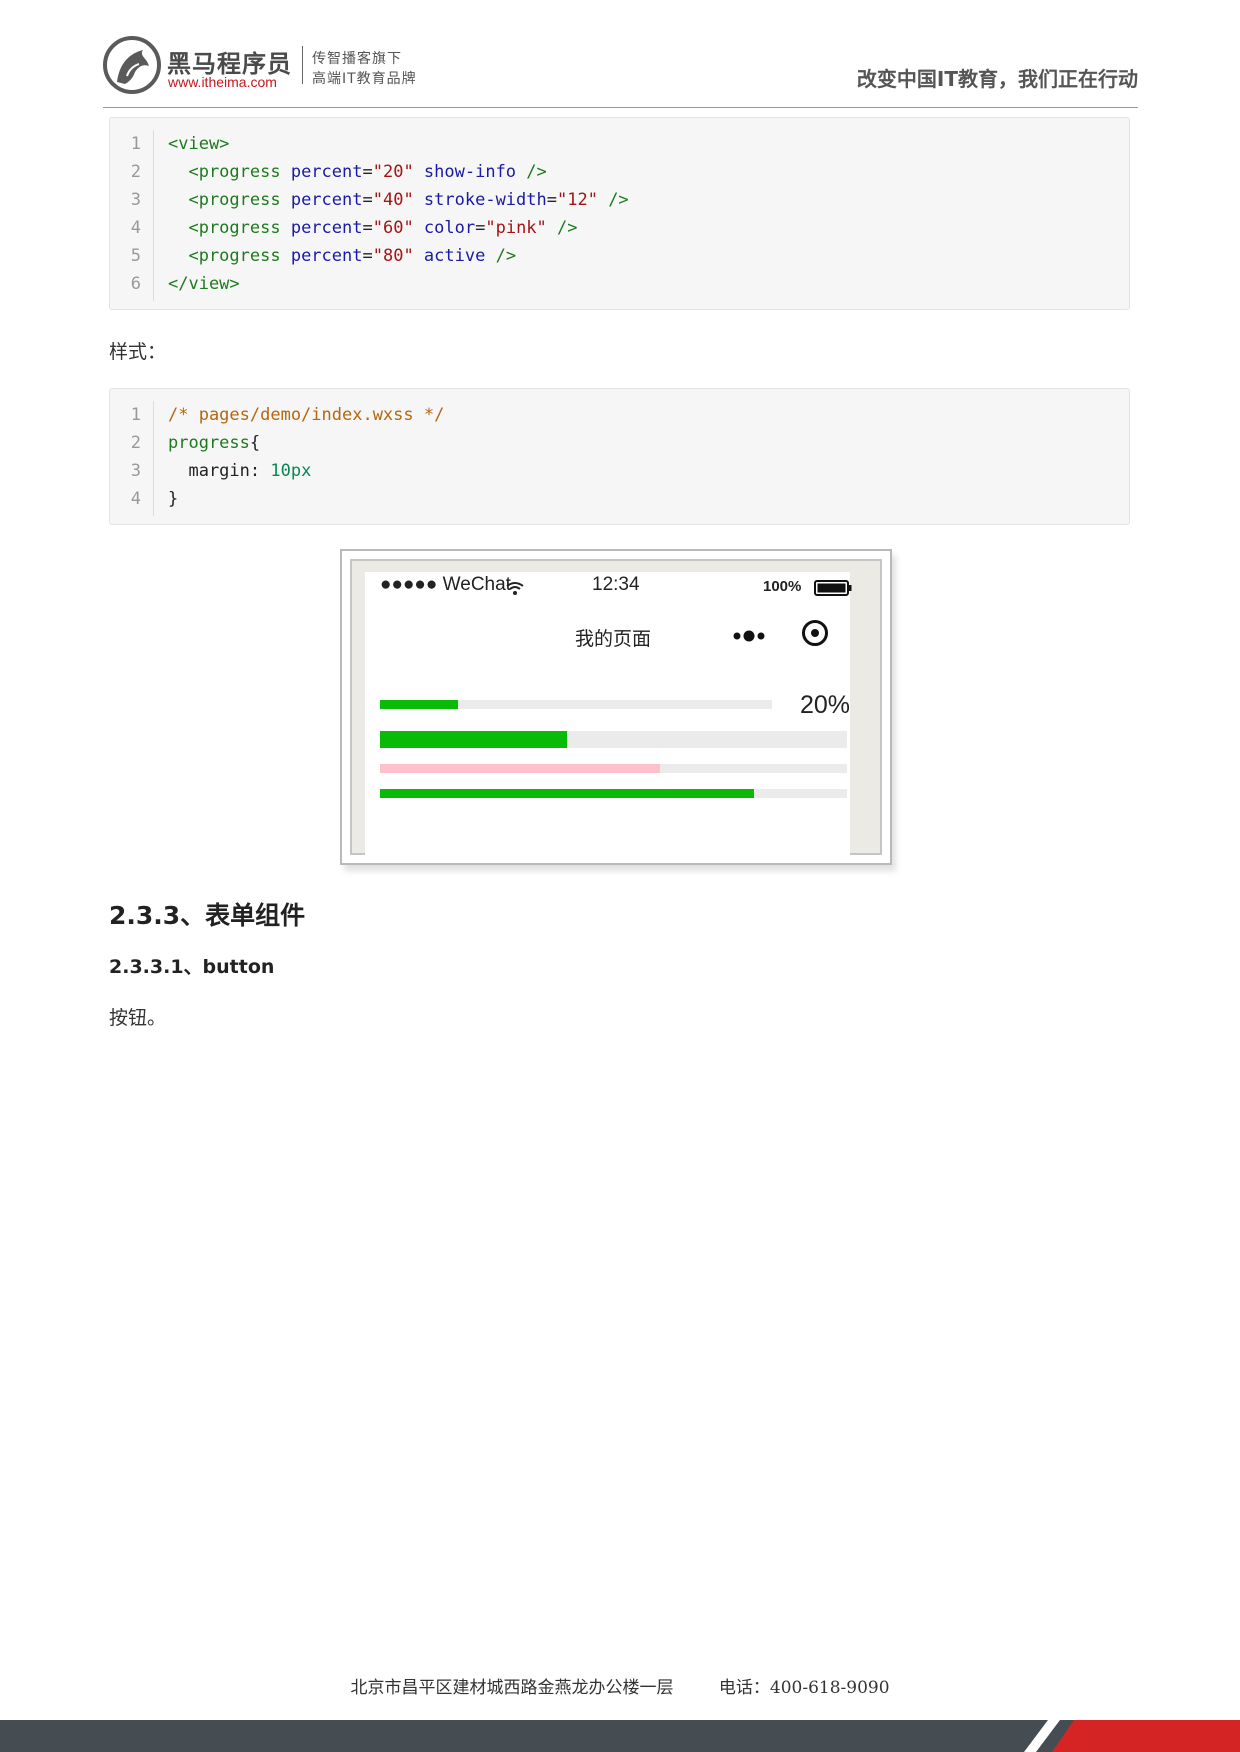  What do you see at coordinates (132, 458) in the screenshot?
I see `line-number-gutter: 1 2 3 4` at bounding box center [132, 458].